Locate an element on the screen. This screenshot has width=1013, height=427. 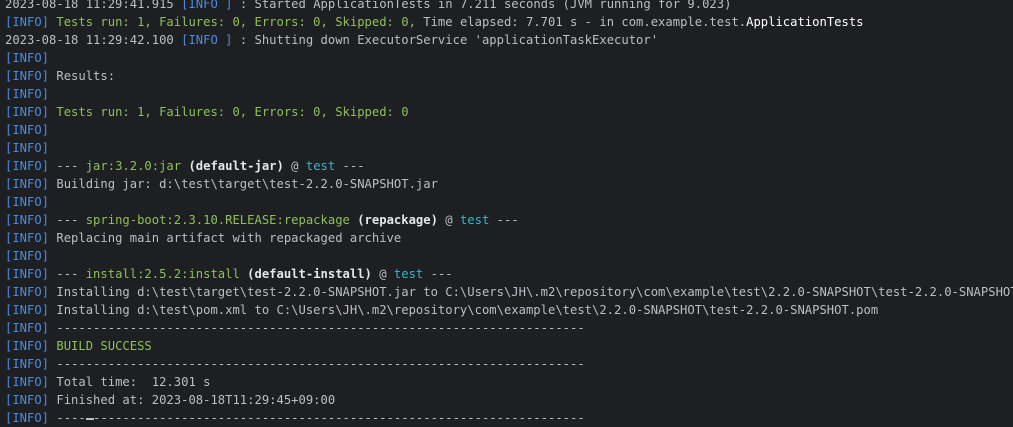
log-text: spring-boot:2.3.10.RELEASE:repackage is located at coordinates (217, 220).